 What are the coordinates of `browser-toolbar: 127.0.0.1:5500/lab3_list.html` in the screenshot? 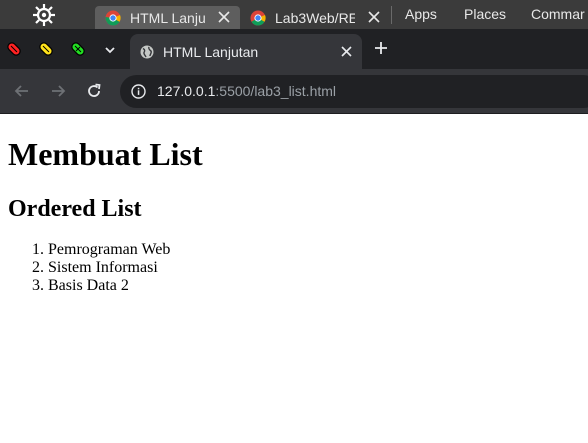 It's located at (294, 91).